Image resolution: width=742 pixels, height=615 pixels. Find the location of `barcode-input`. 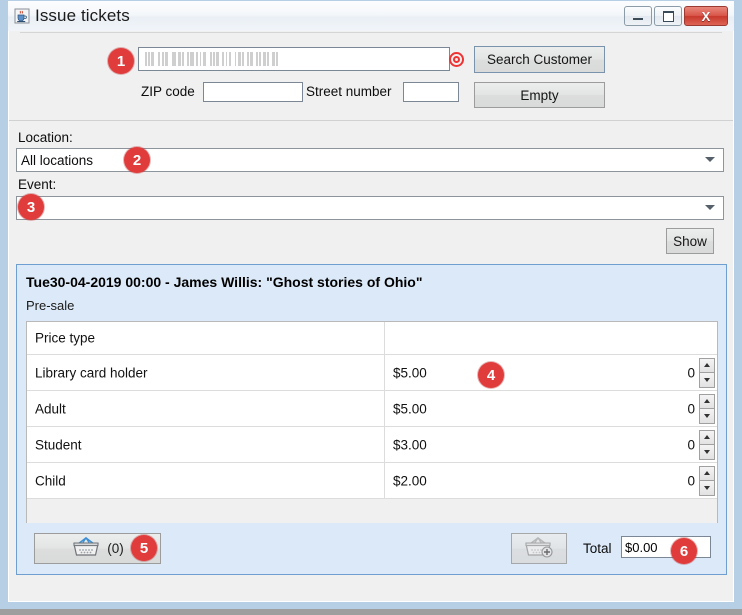

barcode-input is located at coordinates (294, 59).